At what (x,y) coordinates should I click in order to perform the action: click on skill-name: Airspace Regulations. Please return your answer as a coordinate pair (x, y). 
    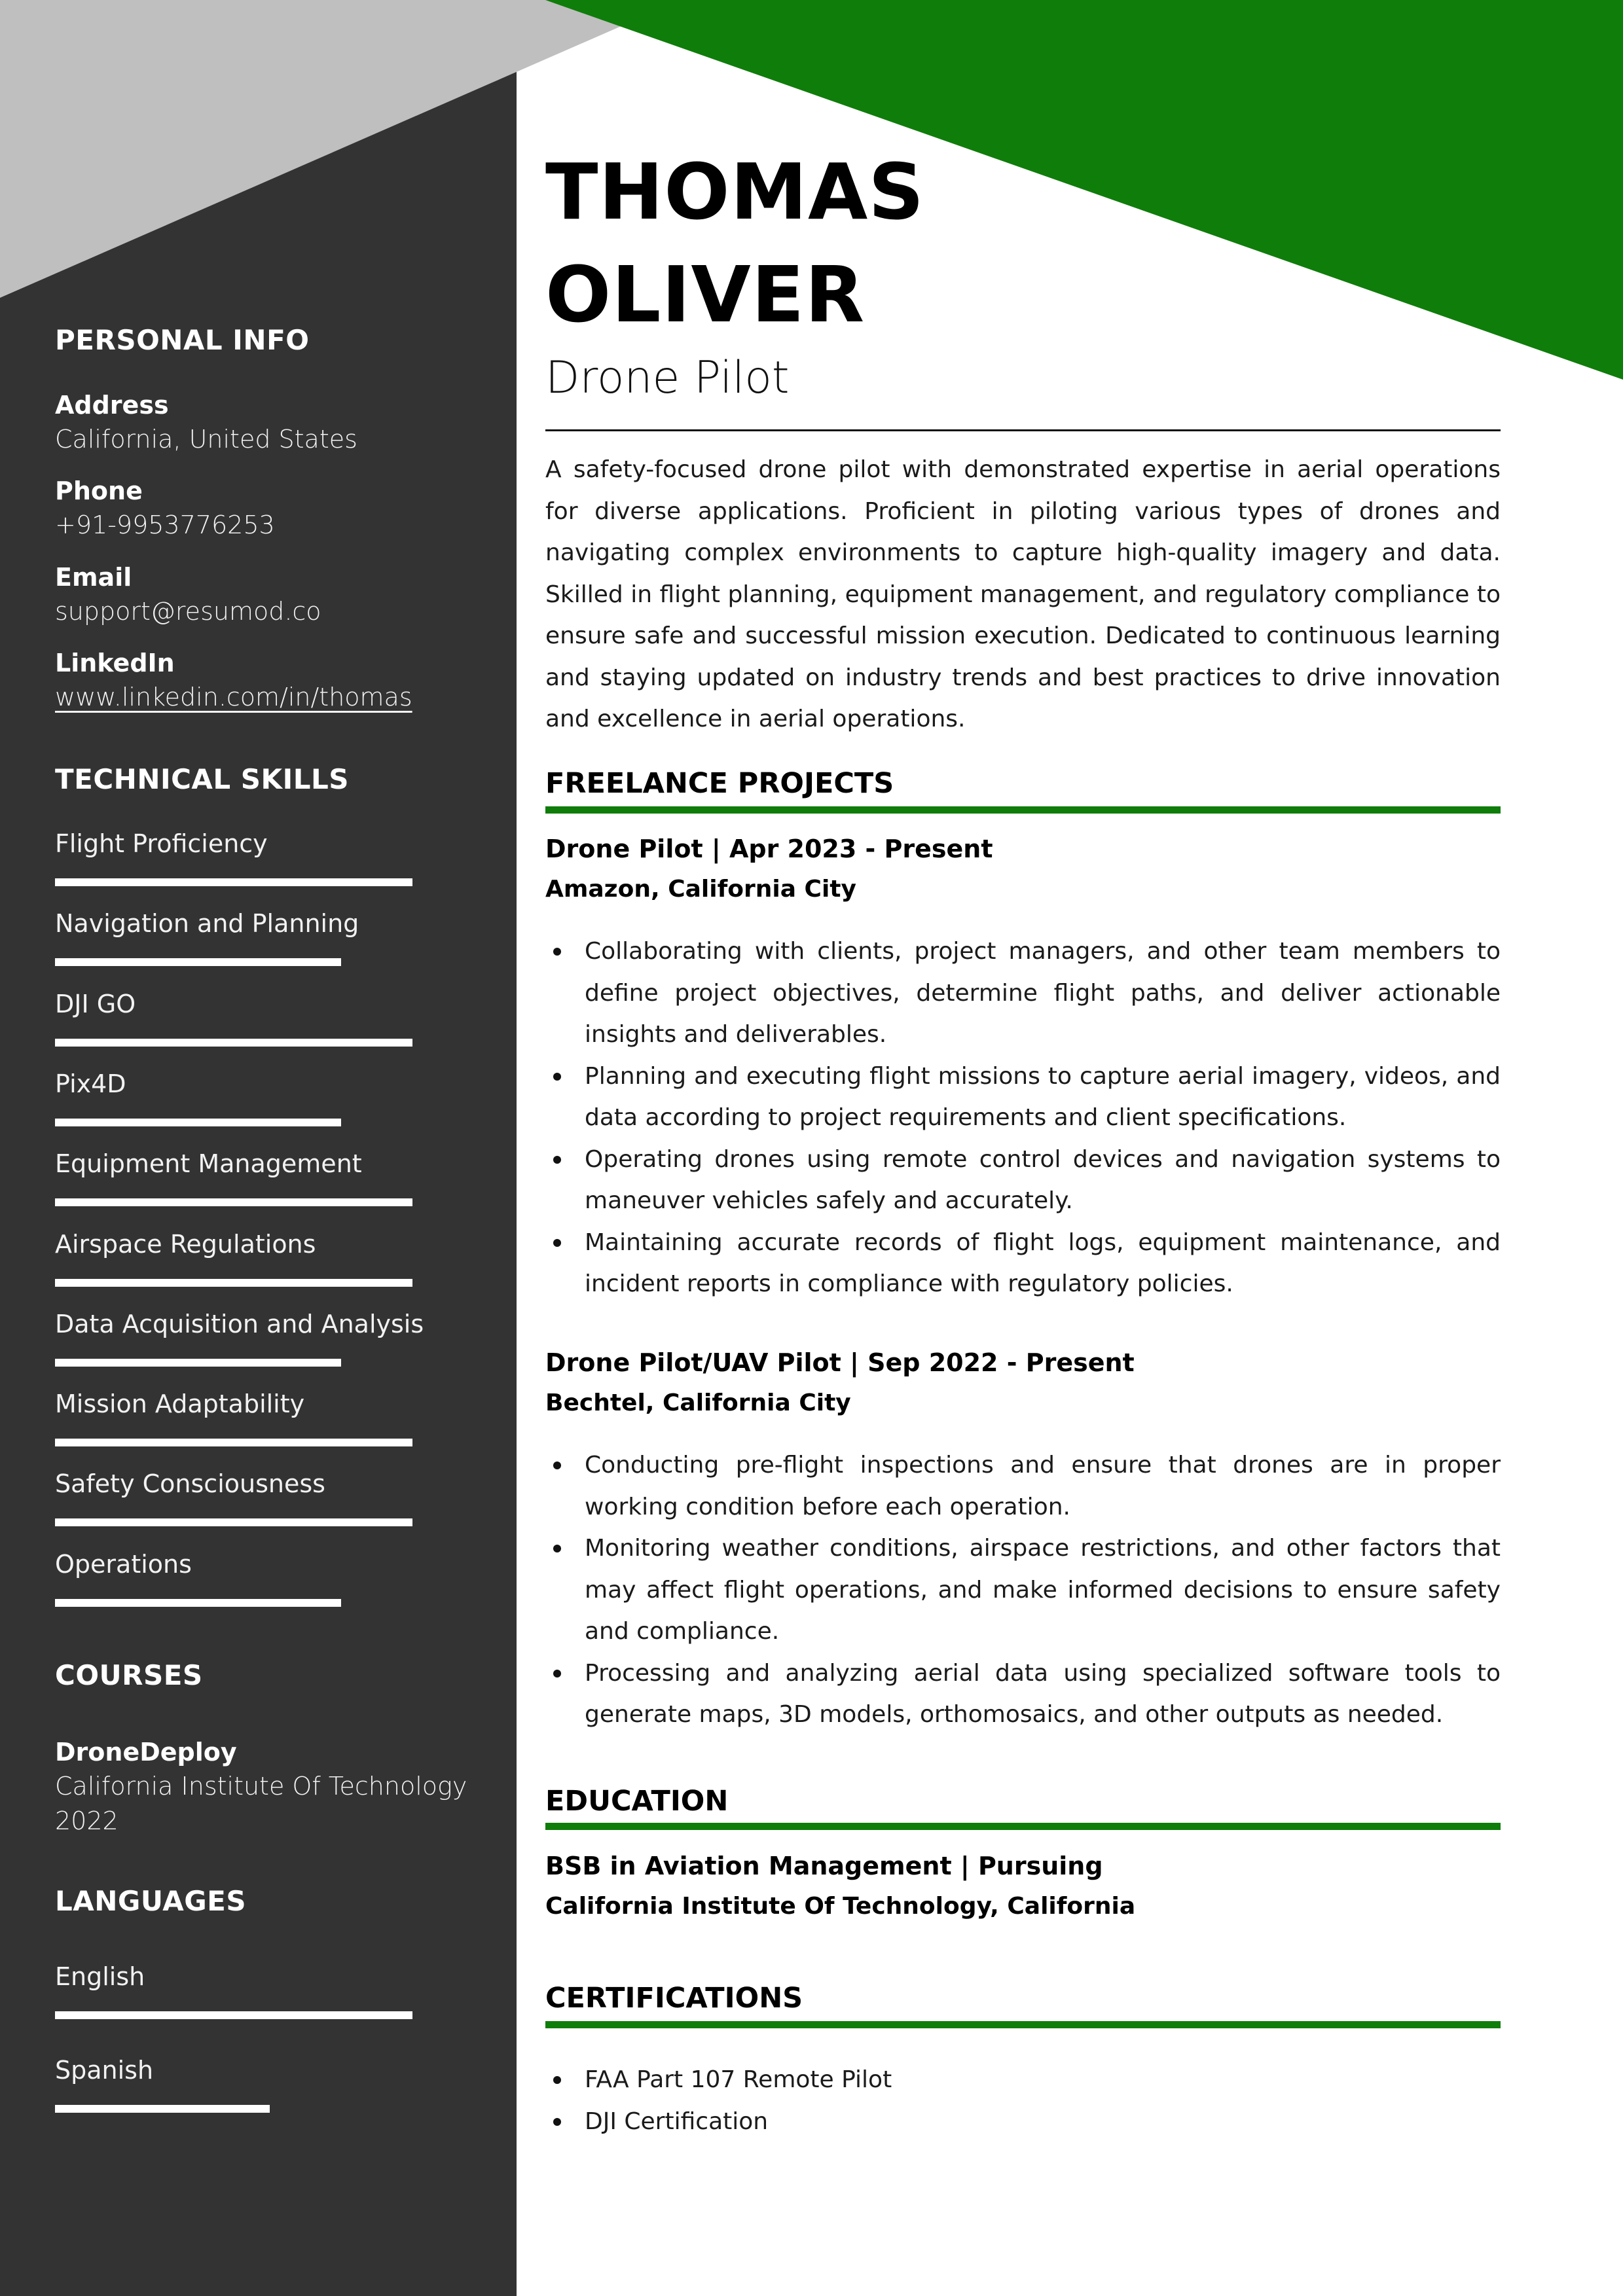
    Looking at the image, I should click on (185, 1244).